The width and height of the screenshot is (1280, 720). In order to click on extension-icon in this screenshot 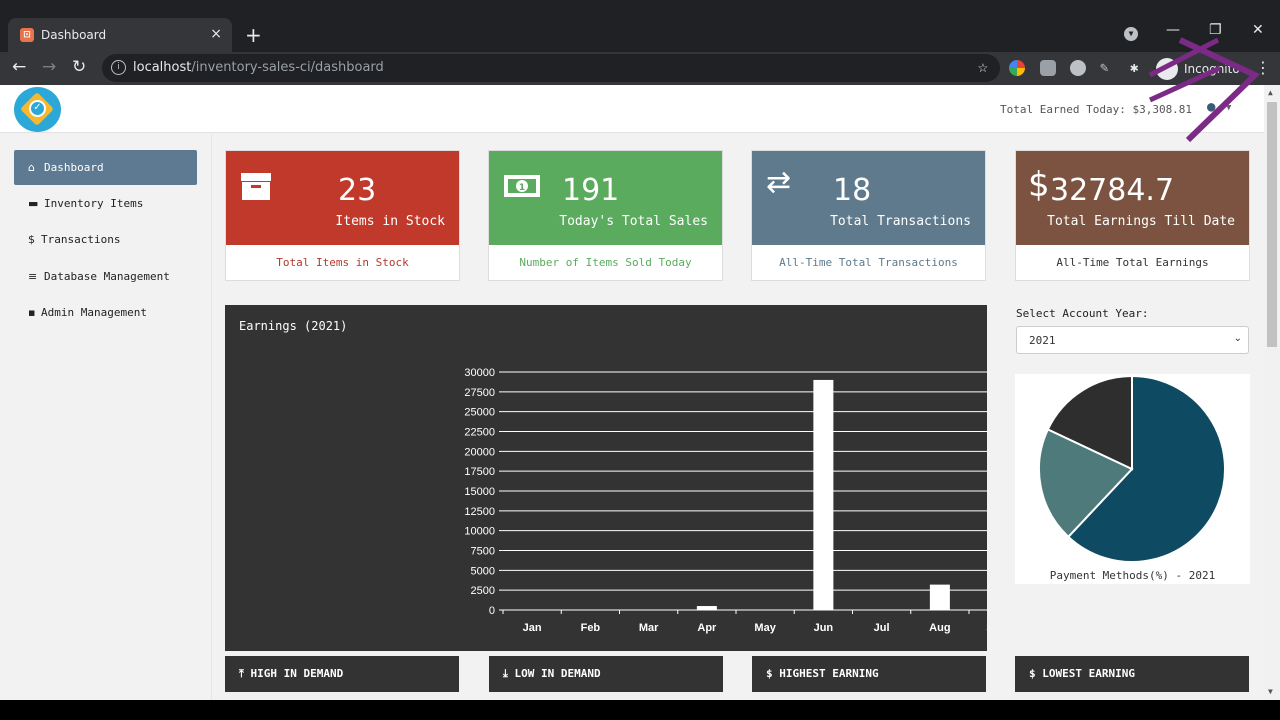, I will do `click(1078, 68)`.